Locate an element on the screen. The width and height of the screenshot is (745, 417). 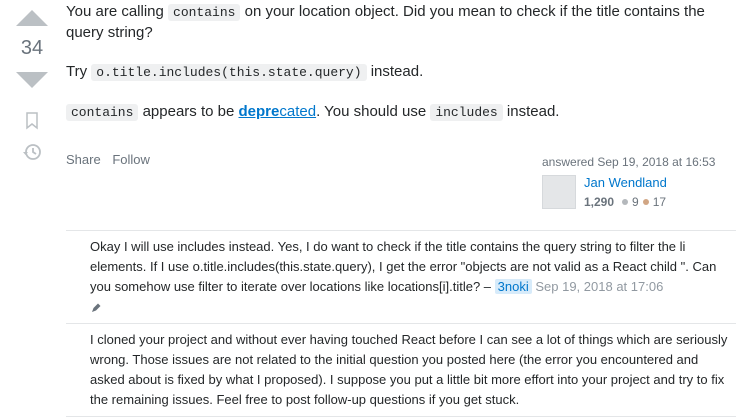
text: Try is located at coordinates (79, 71).